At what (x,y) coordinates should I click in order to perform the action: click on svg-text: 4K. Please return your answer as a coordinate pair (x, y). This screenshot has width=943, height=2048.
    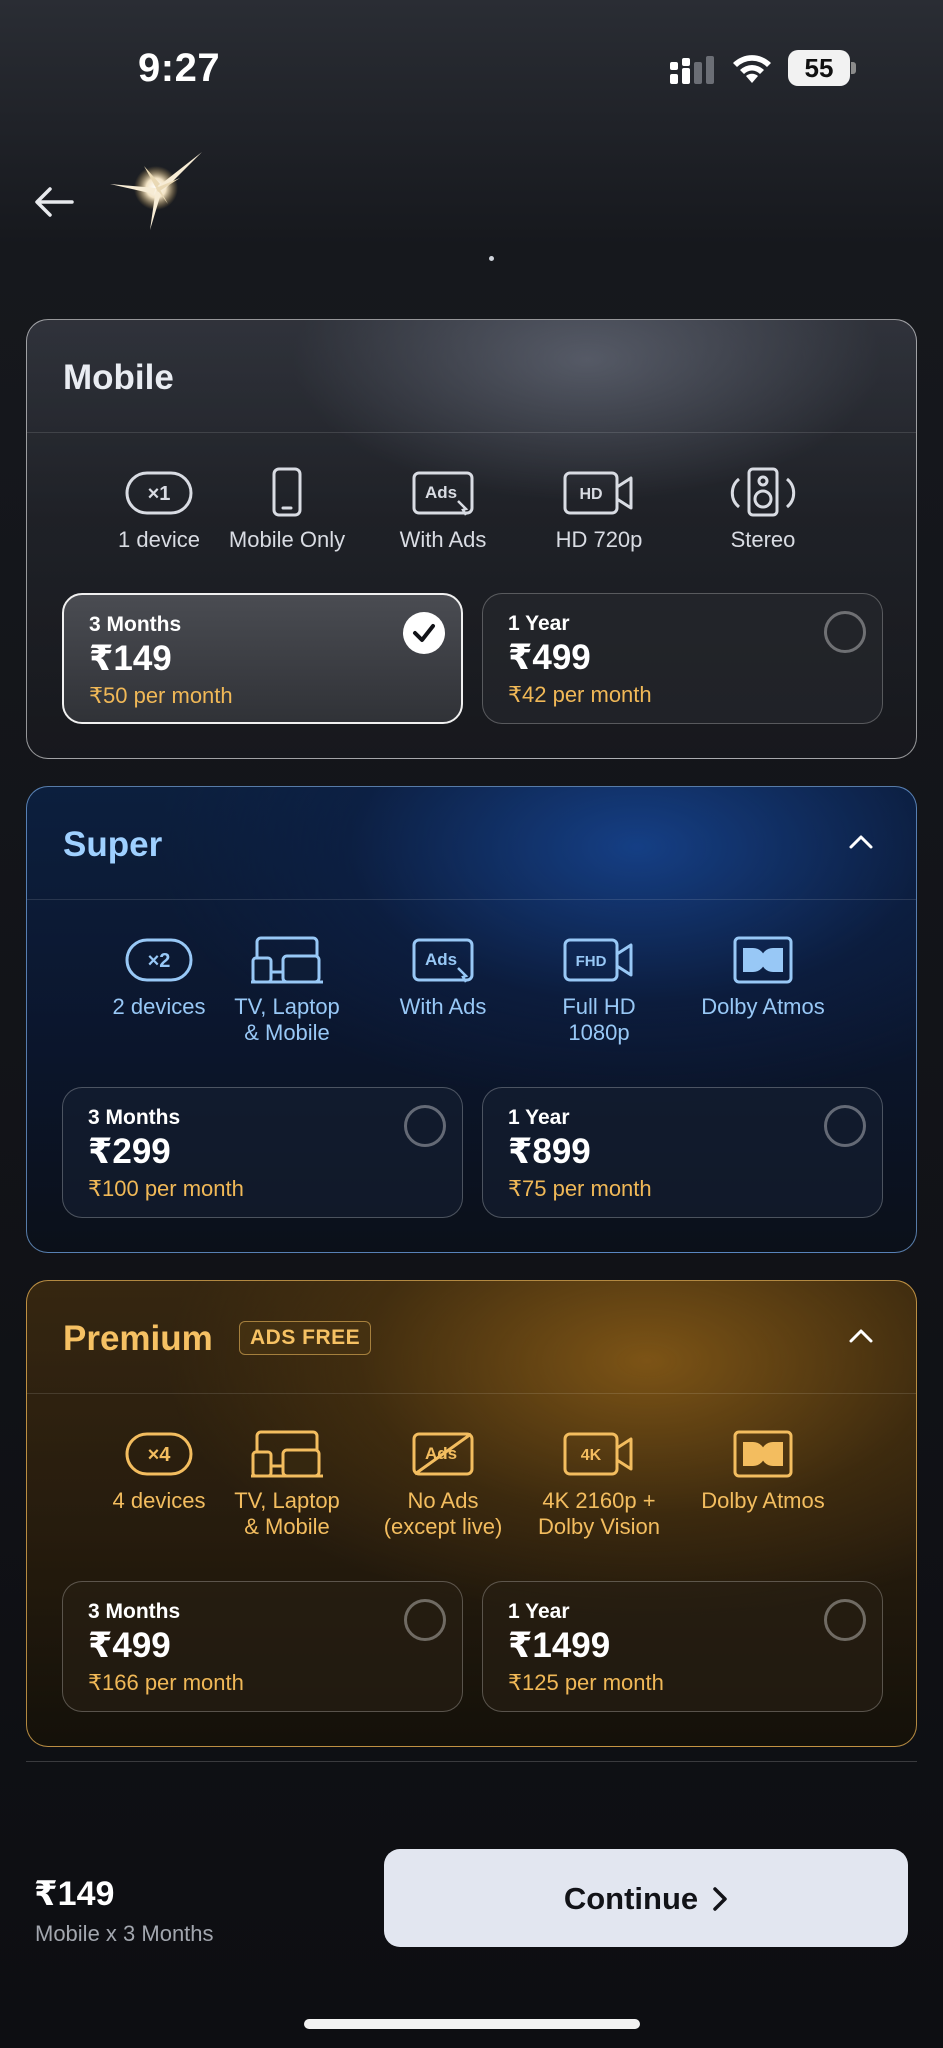
    Looking at the image, I should click on (591, 1455).